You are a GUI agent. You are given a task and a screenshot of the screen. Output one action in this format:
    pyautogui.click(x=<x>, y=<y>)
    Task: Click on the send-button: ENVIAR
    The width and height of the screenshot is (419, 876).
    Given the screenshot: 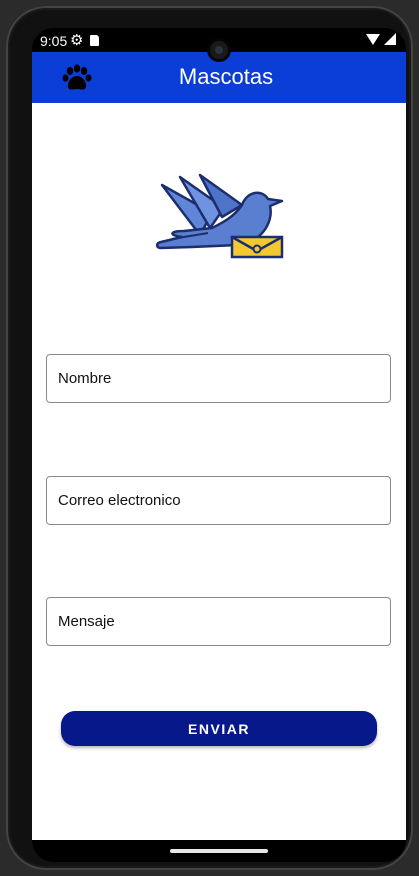 What is the action you would take?
    pyautogui.click(x=219, y=728)
    